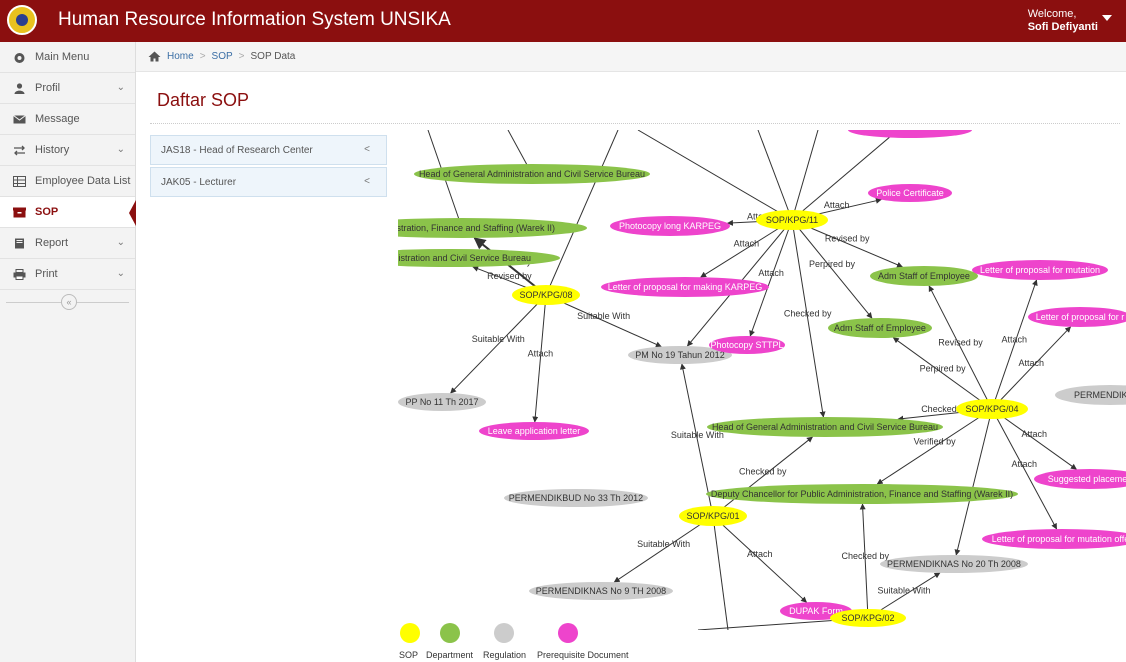  I want to click on caret-down-icon, so click(1107, 18).